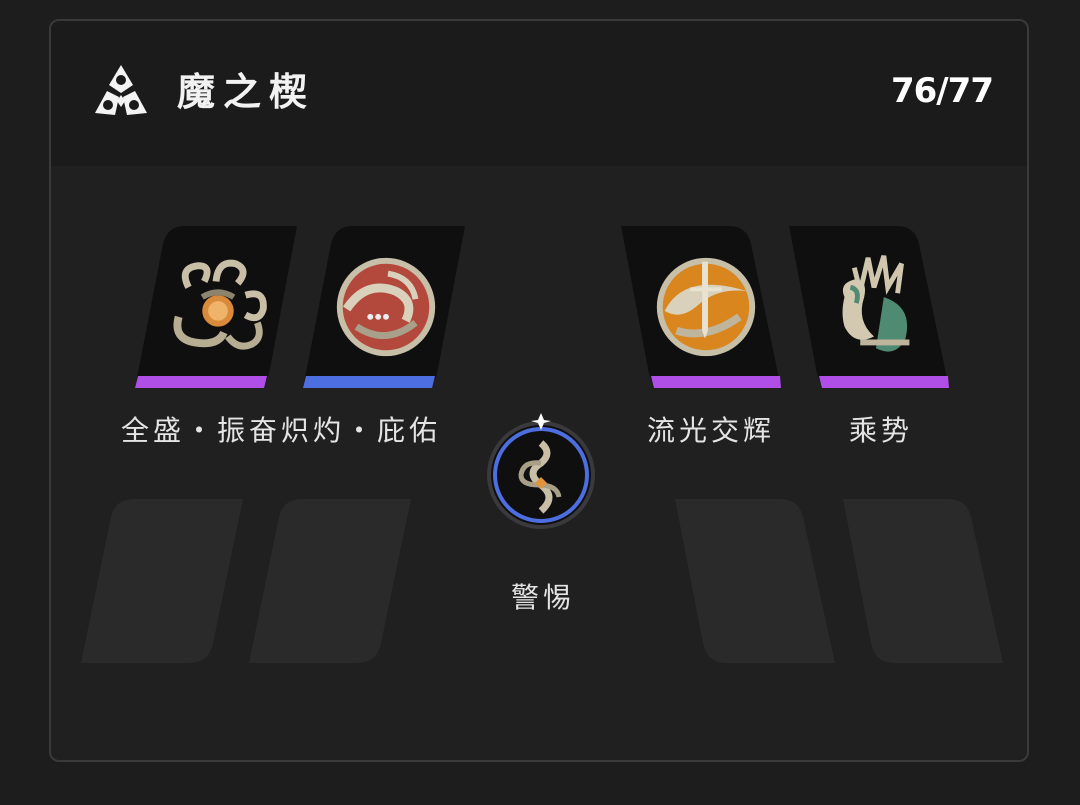 The width and height of the screenshot is (1080, 805). Describe the element at coordinates (881, 430) in the screenshot. I see `right-label-2: 乘势` at that location.